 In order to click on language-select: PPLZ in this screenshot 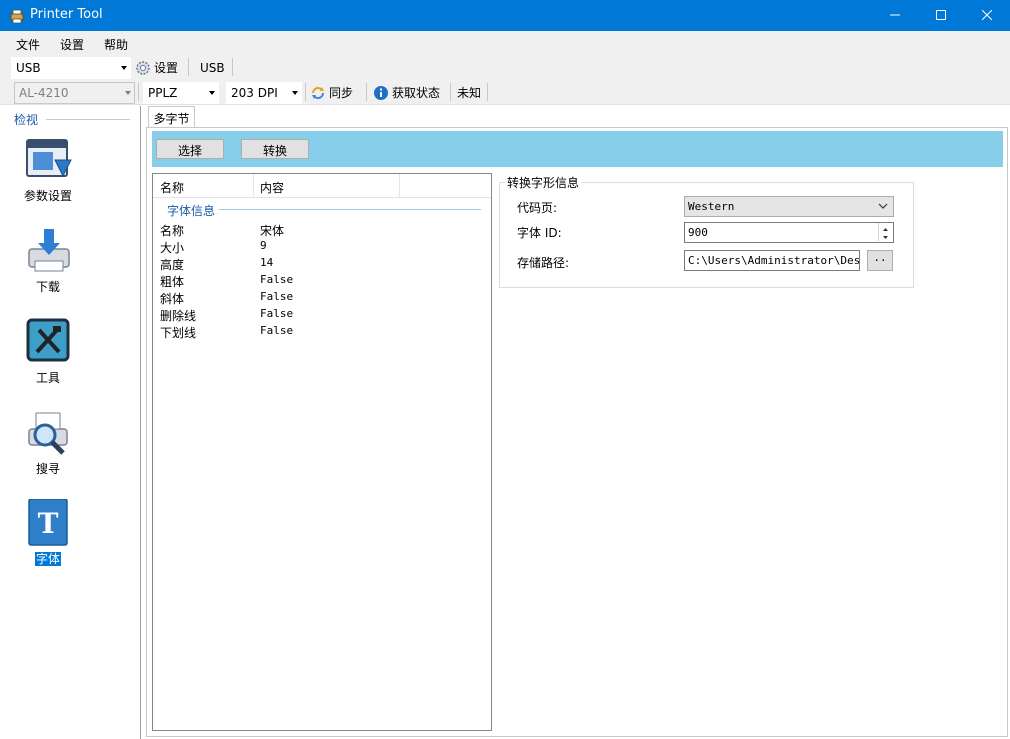, I will do `click(181, 93)`.